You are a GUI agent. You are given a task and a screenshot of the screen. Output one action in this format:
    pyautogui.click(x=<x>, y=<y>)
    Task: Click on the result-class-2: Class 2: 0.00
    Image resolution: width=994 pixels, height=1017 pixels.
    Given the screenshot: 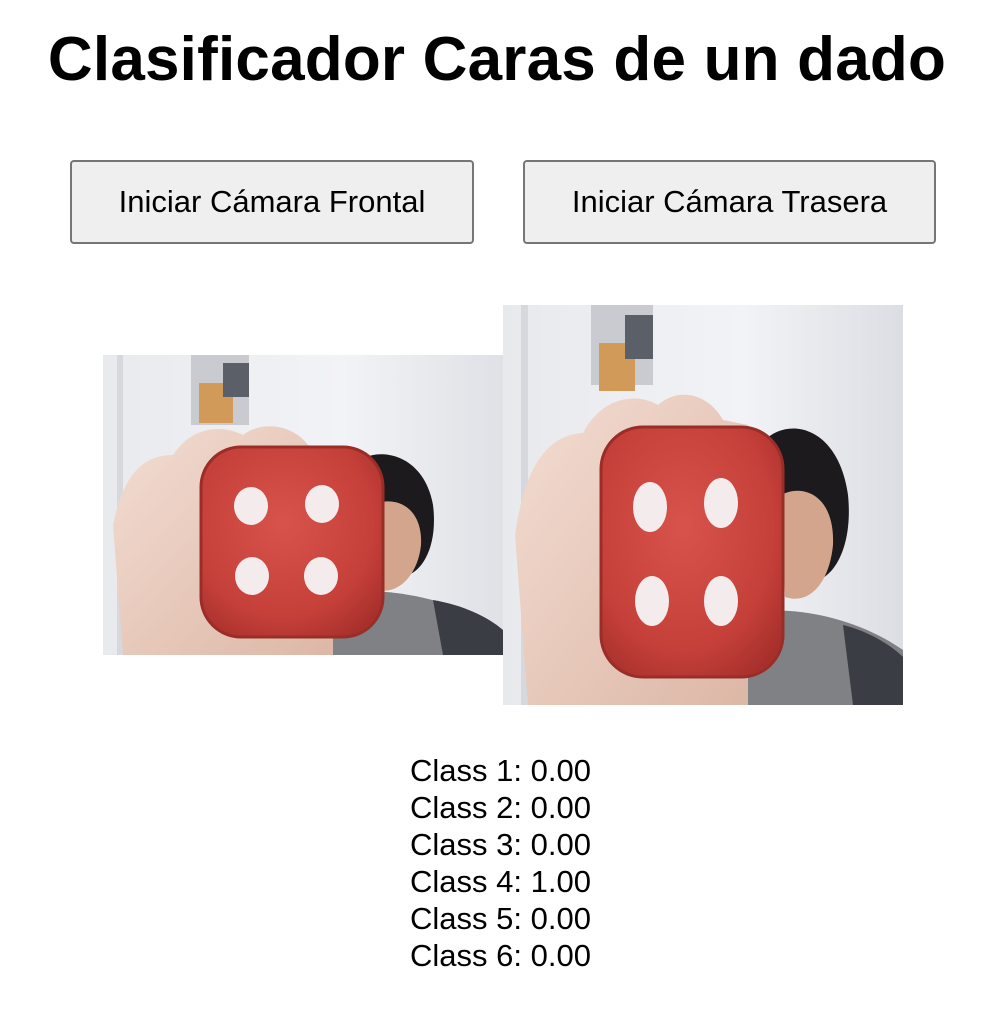 What is the action you would take?
    pyautogui.click(x=500, y=807)
    